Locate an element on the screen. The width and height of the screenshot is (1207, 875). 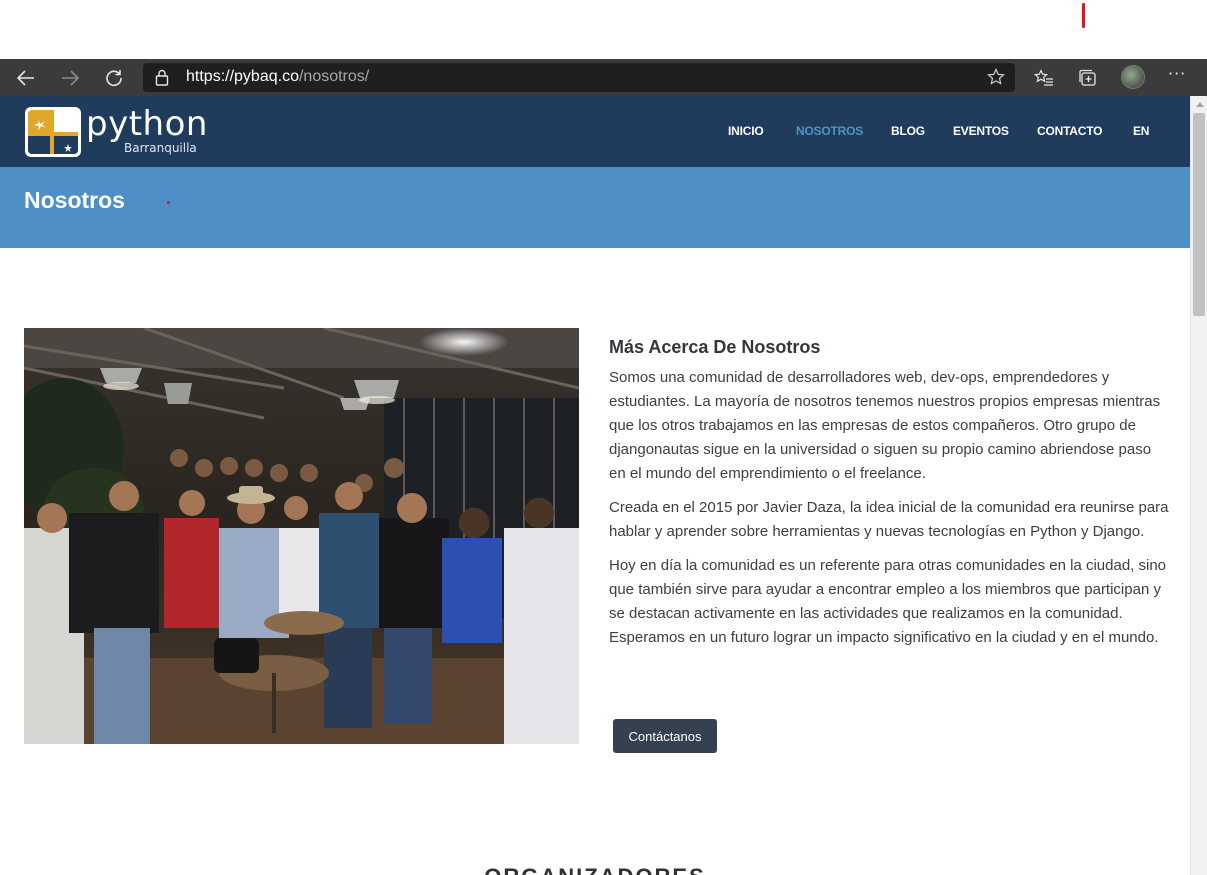
page-title: Nosotros is located at coordinates (74, 200).